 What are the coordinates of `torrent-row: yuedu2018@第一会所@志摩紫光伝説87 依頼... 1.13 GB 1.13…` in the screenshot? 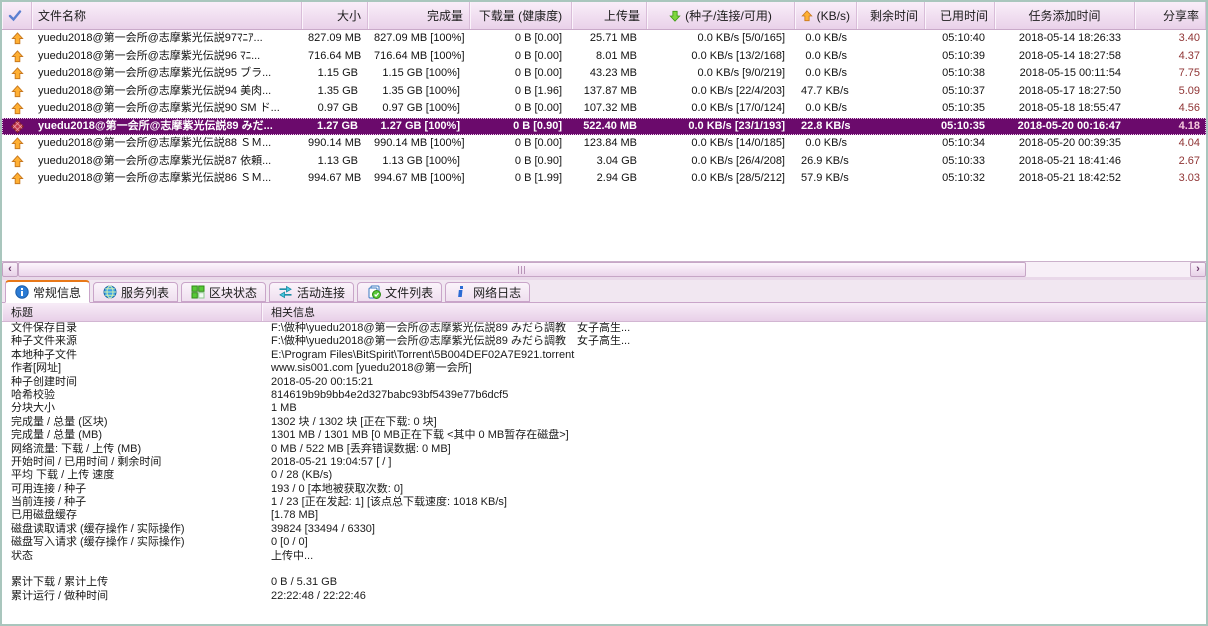 It's located at (604, 162).